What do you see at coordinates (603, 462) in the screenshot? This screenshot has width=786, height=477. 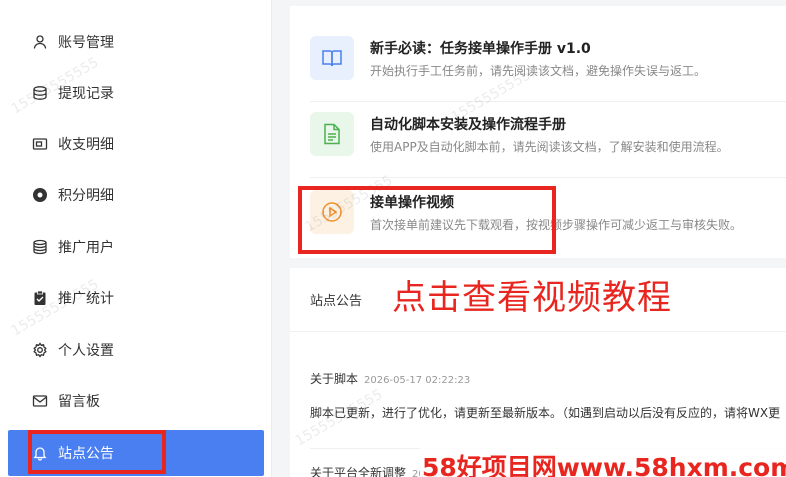 I see `site-watermark: 58好项目网www.58hxm.com` at bounding box center [603, 462].